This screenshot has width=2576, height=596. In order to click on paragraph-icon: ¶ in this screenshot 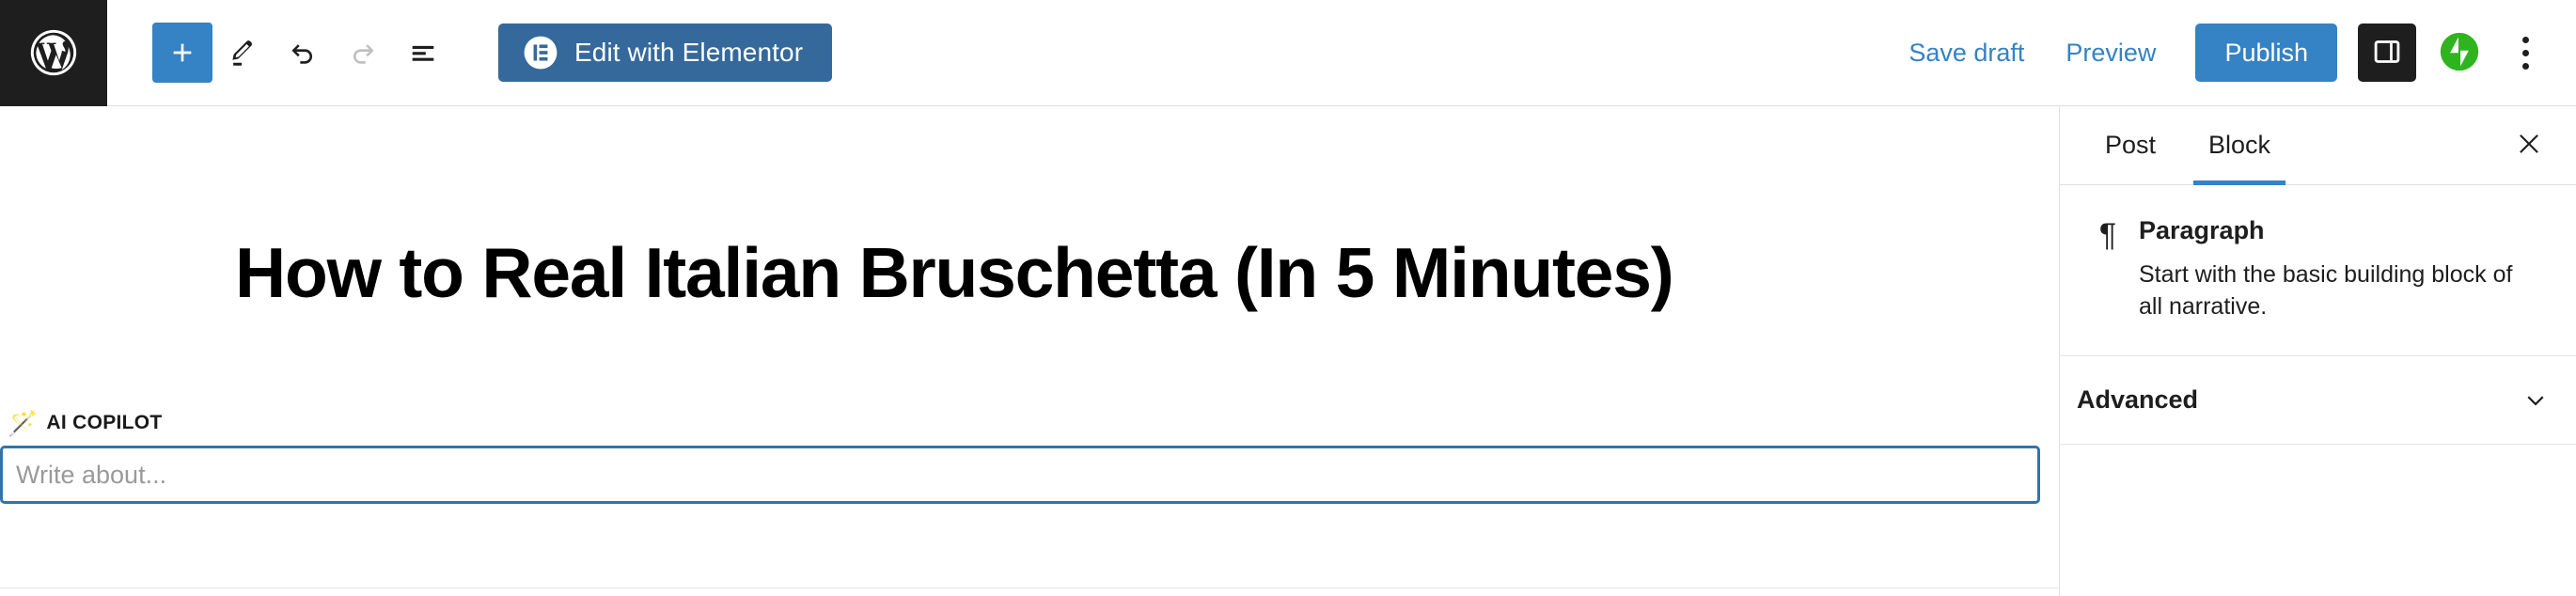, I will do `click(2108, 235)`.